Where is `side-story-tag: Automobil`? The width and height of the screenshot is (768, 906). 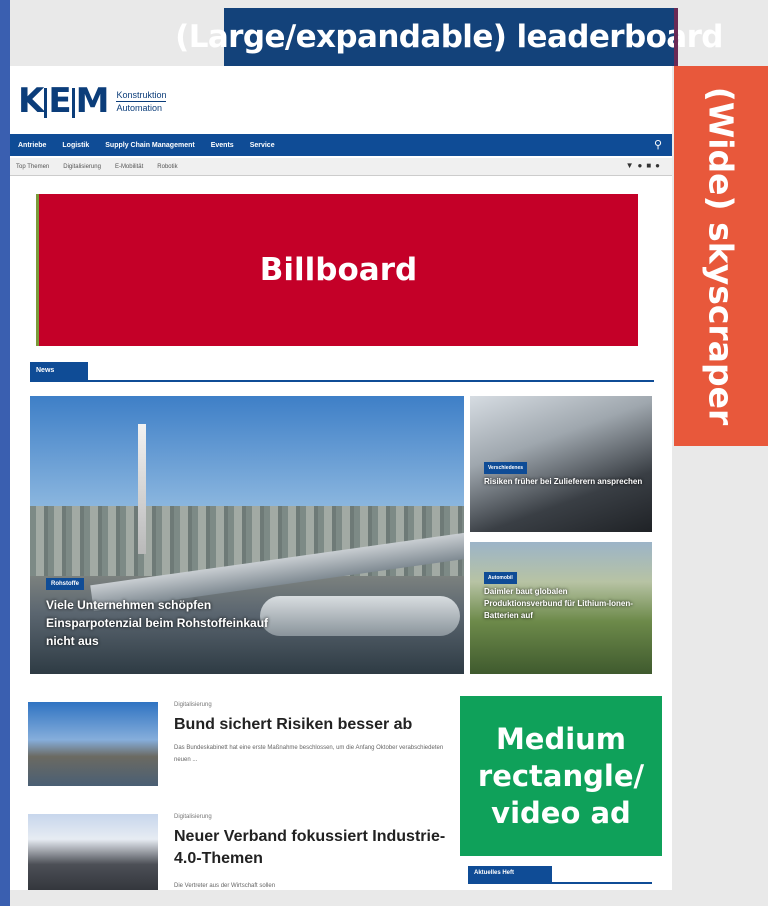
side-story-tag: Automobil is located at coordinates (500, 578).